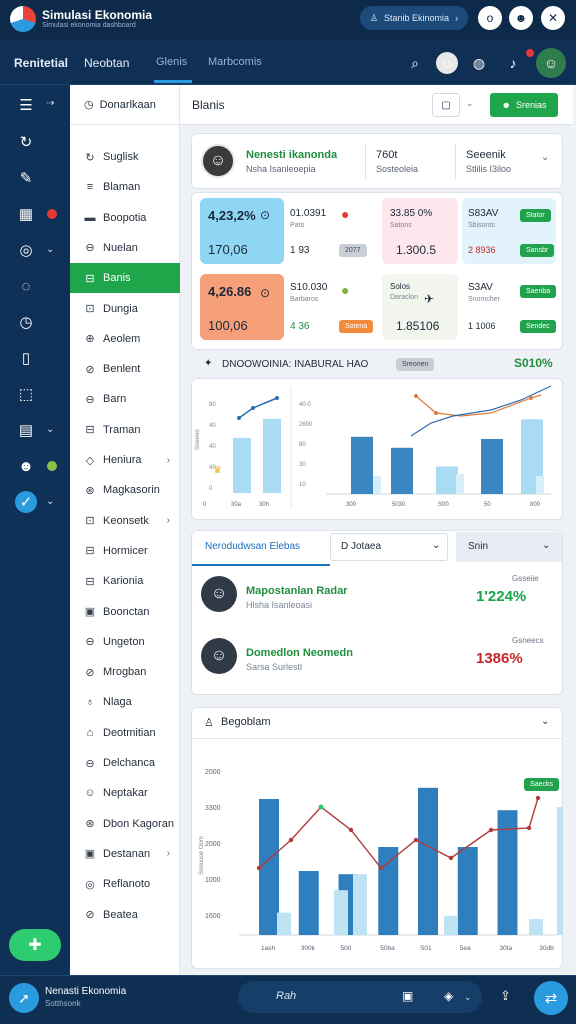 Image resolution: width=576 pixels, height=1024 pixels. Describe the element at coordinates (407, 996) in the screenshot. I see `image-icon: ▣` at that location.